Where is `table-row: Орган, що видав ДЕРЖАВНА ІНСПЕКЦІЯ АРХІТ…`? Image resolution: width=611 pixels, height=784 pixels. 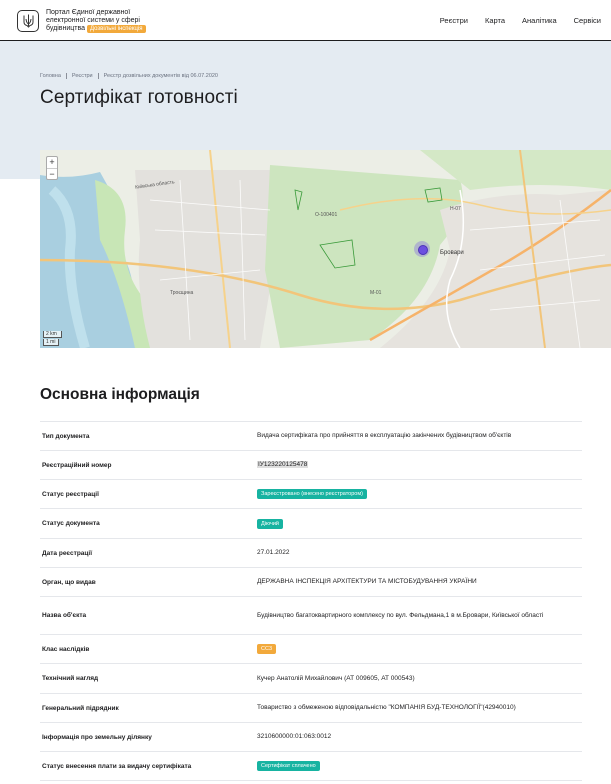 table-row: Орган, що видав ДЕРЖАВНА ІНСПЕКЦІЯ АРХІТ… is located at coordinates (311, 582).